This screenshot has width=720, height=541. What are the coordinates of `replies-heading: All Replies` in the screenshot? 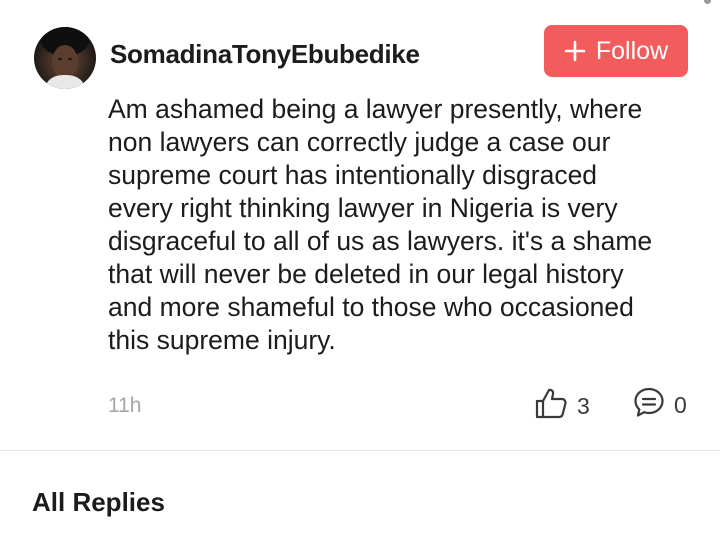 It's located at (98, 502).